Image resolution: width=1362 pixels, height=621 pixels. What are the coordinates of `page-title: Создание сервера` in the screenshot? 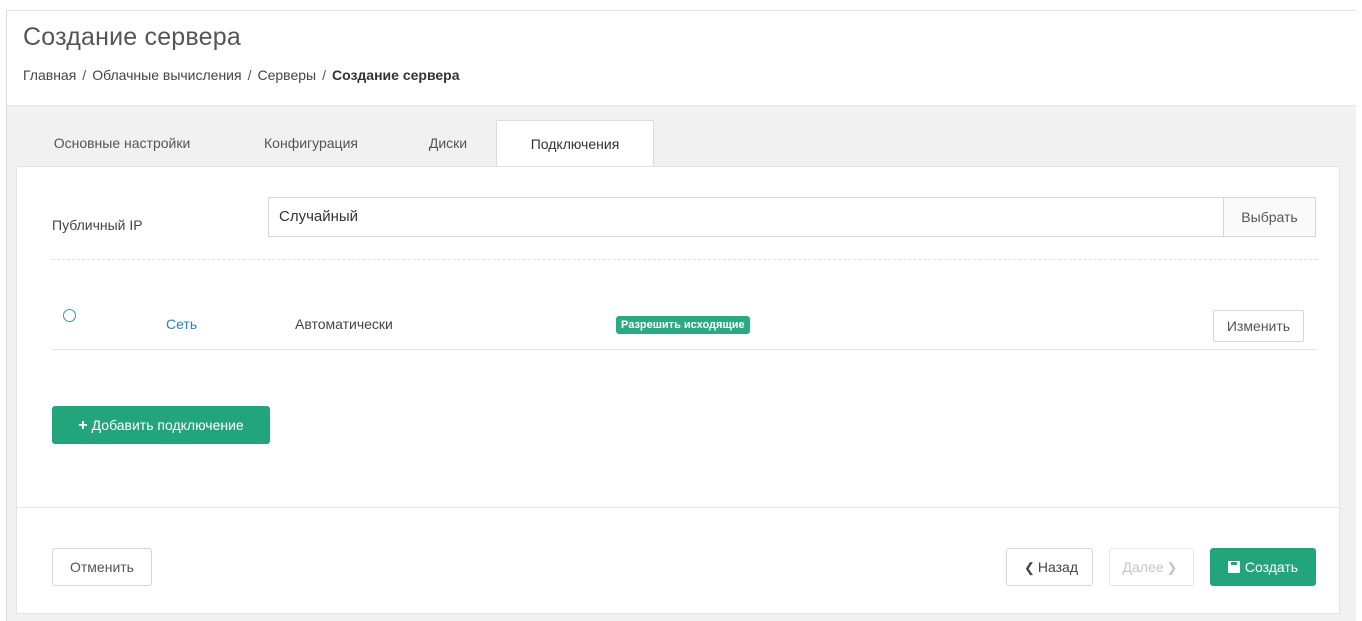 It's located at (132, 37).